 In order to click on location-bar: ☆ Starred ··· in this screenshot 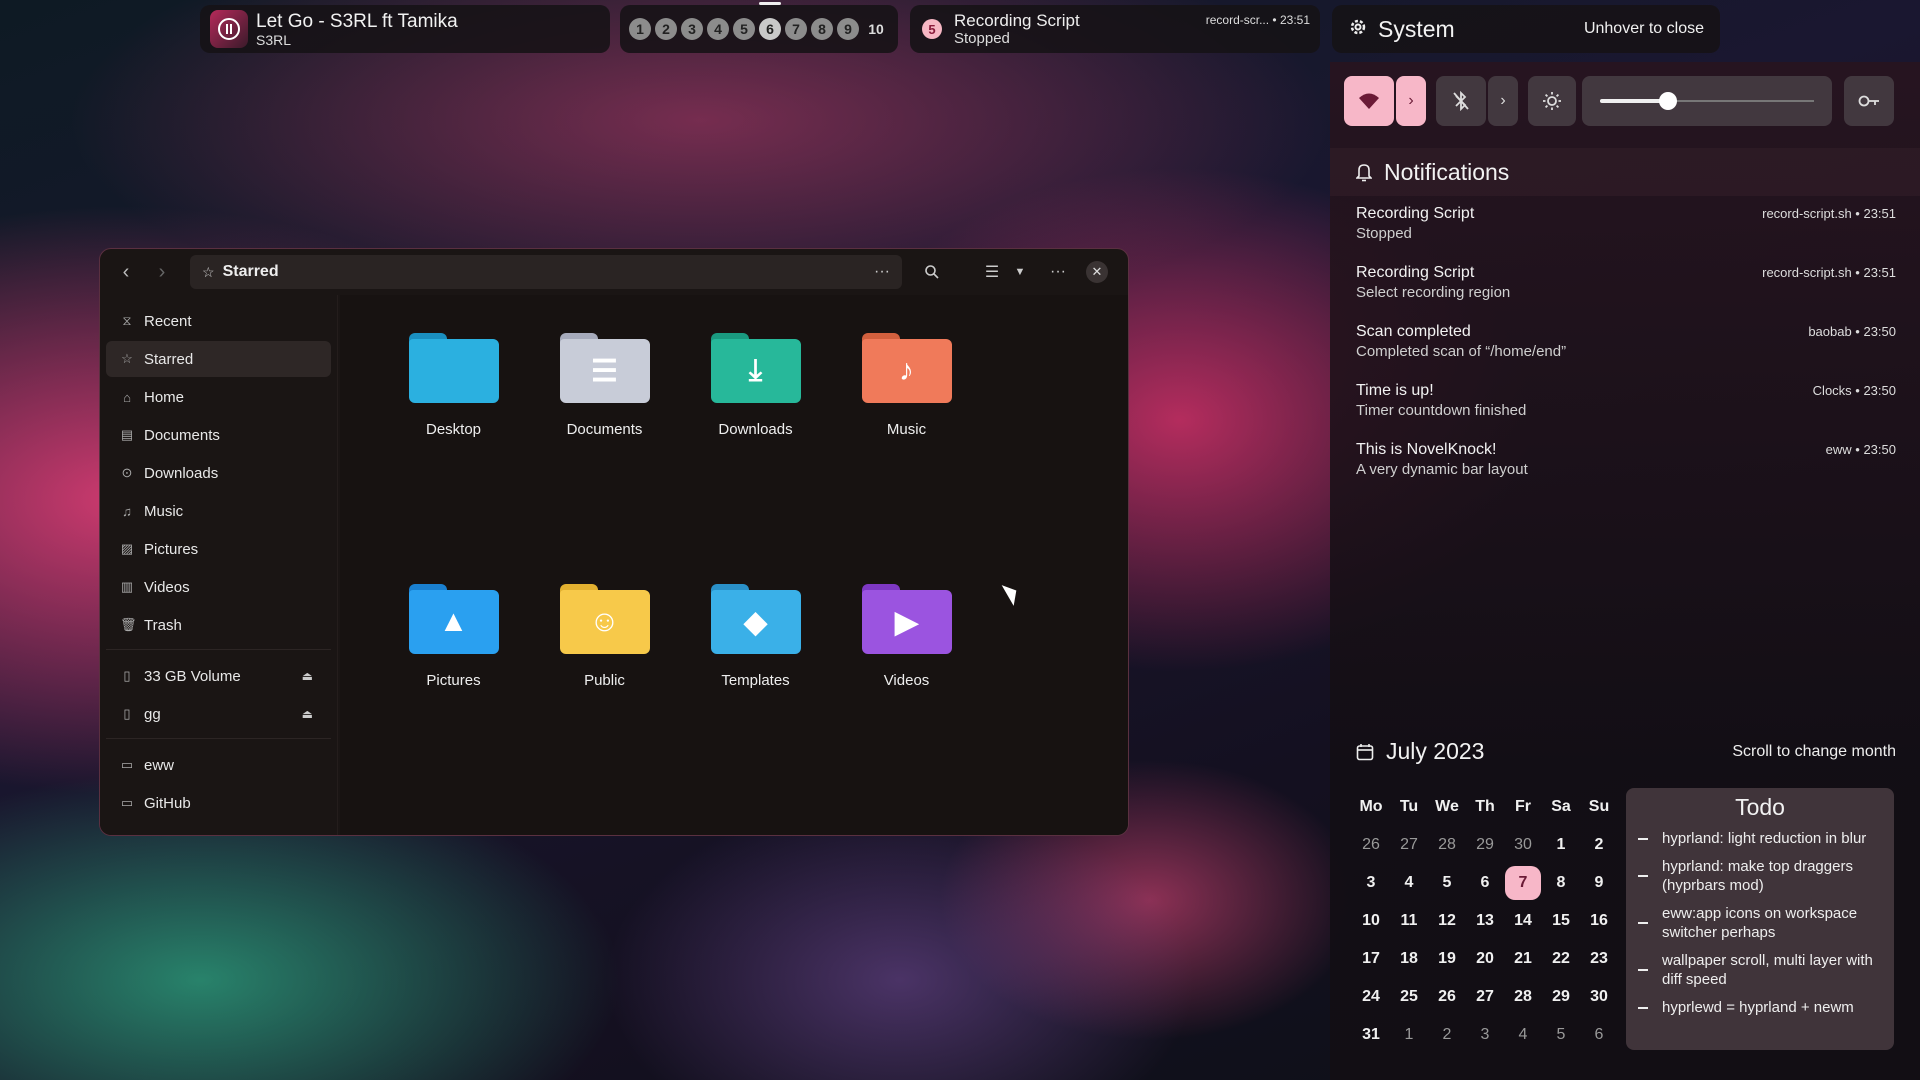, I will do `click(546, 272)`.